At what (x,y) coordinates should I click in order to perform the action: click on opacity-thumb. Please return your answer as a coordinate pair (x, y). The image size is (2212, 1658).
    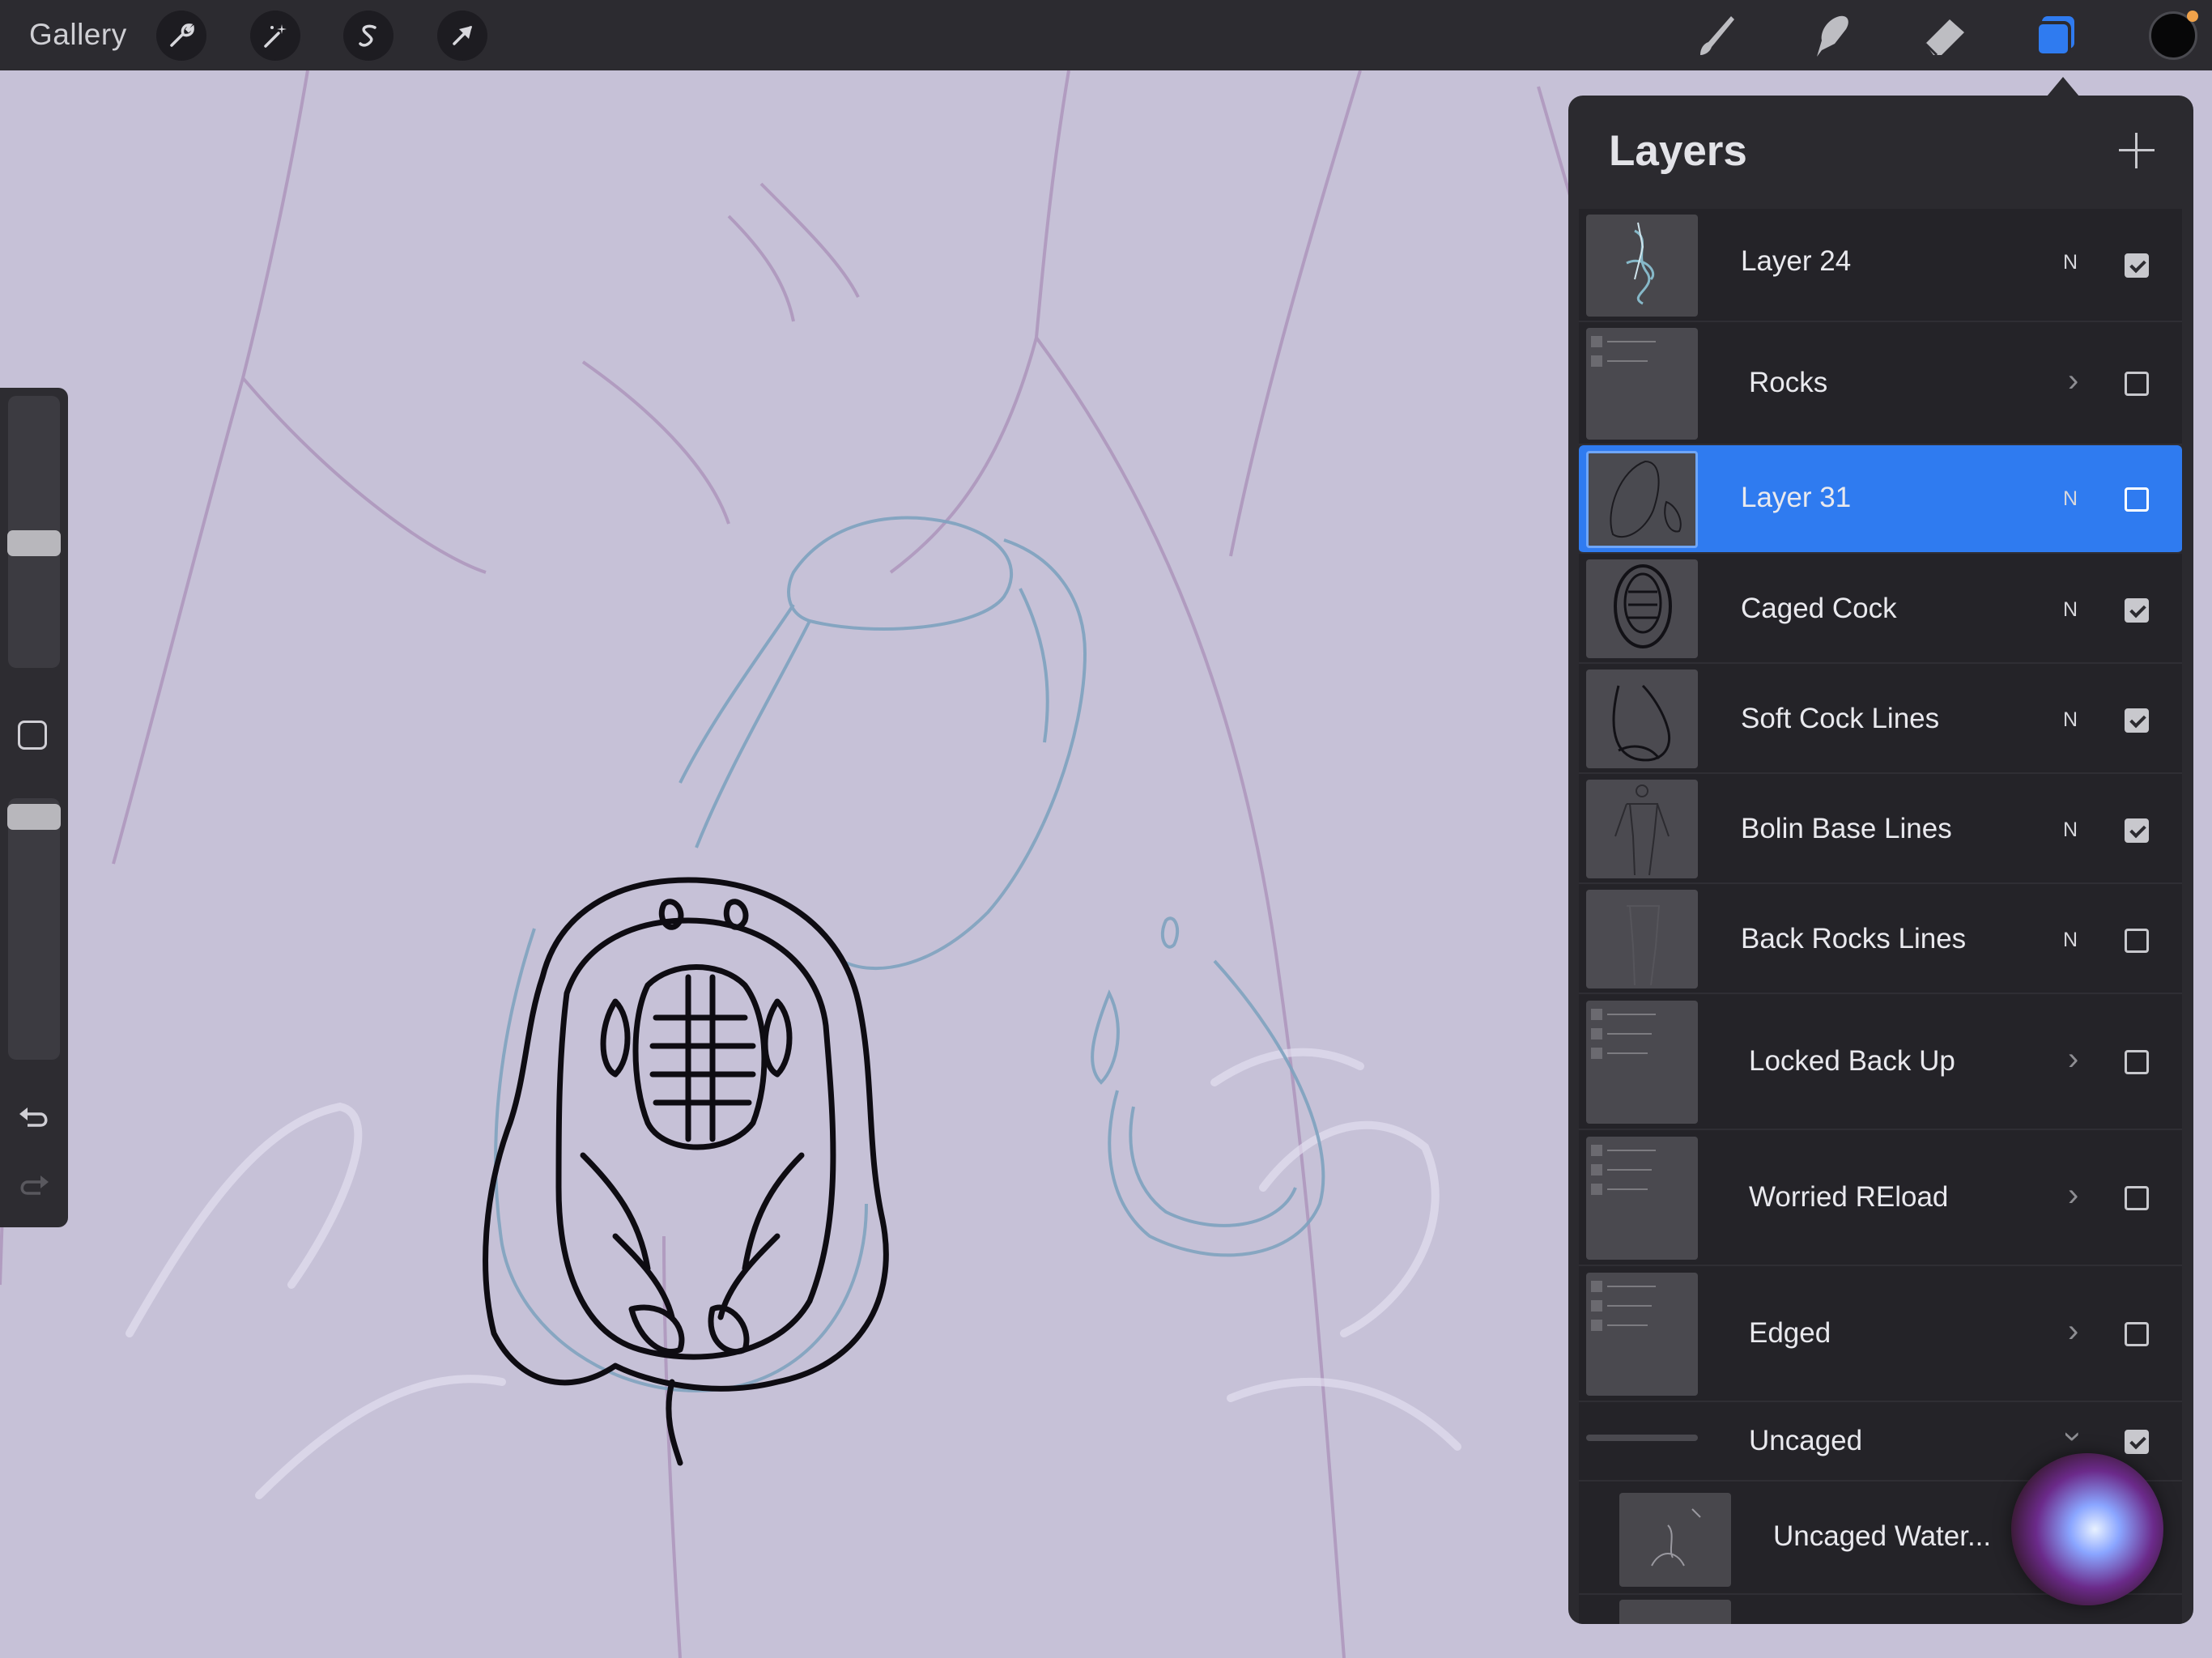
    Looking at the image, I should click on (34, 817).